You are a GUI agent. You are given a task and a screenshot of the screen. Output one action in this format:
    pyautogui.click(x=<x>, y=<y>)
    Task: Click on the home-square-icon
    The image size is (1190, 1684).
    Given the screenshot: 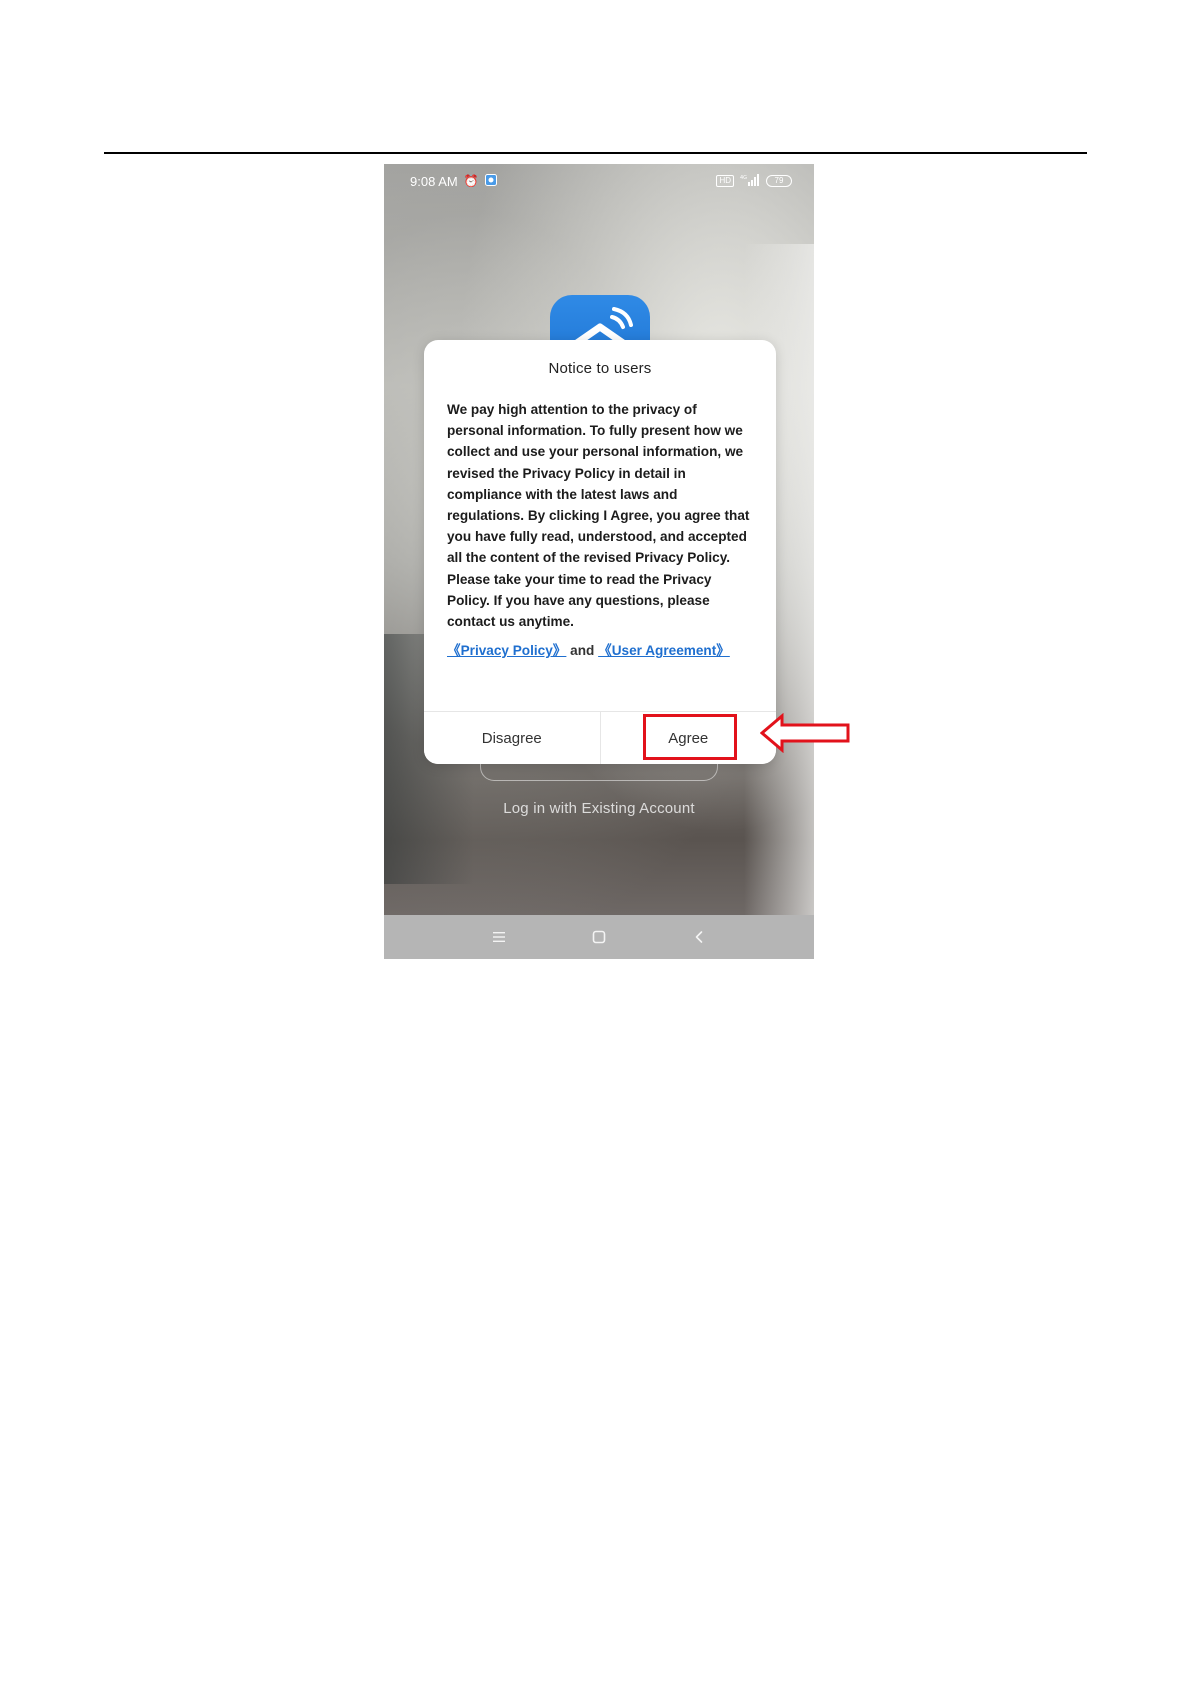 What is the action you would take?
    pyautogui.click(x=599, y=937)
    